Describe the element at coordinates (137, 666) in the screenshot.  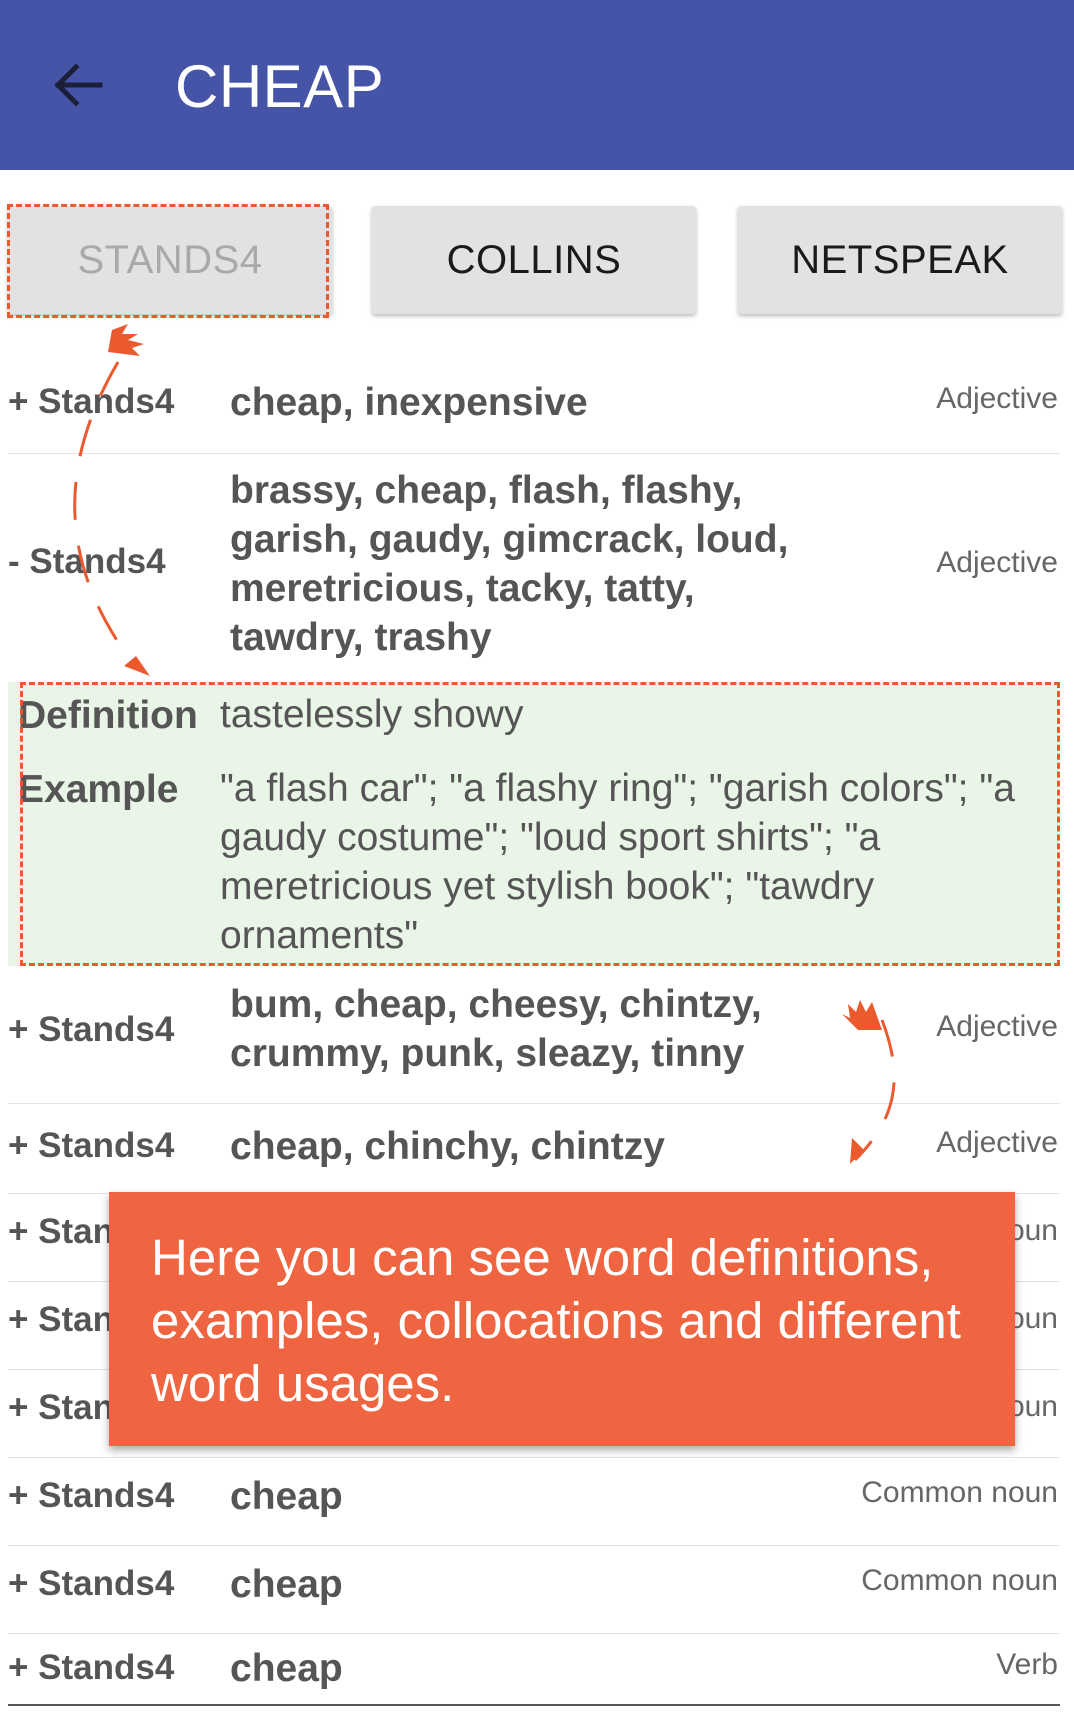
I see `arrow-head-icon` at that location.